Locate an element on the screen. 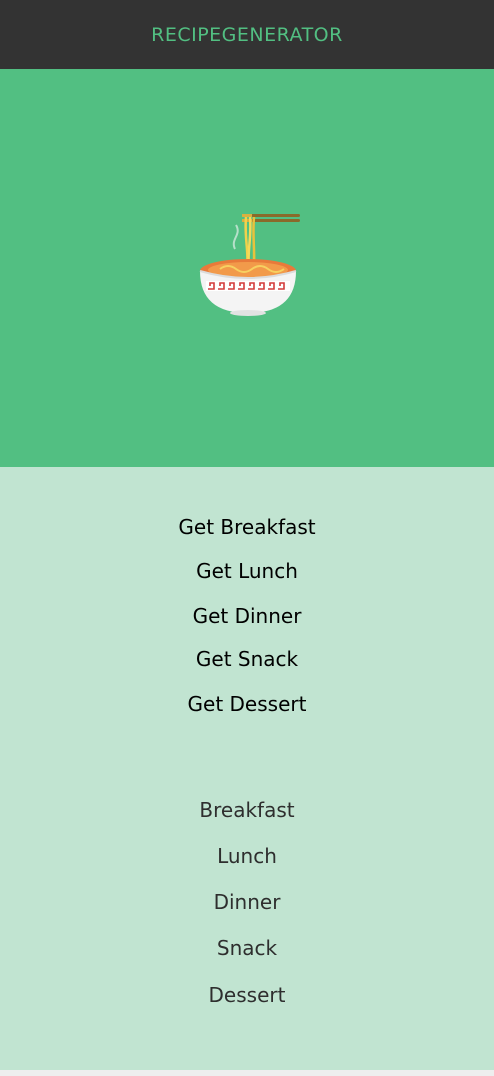 The height and width of the screenshot is (1076, 494). get-snack-button: Get Snack is located at coordinates (247, 659).